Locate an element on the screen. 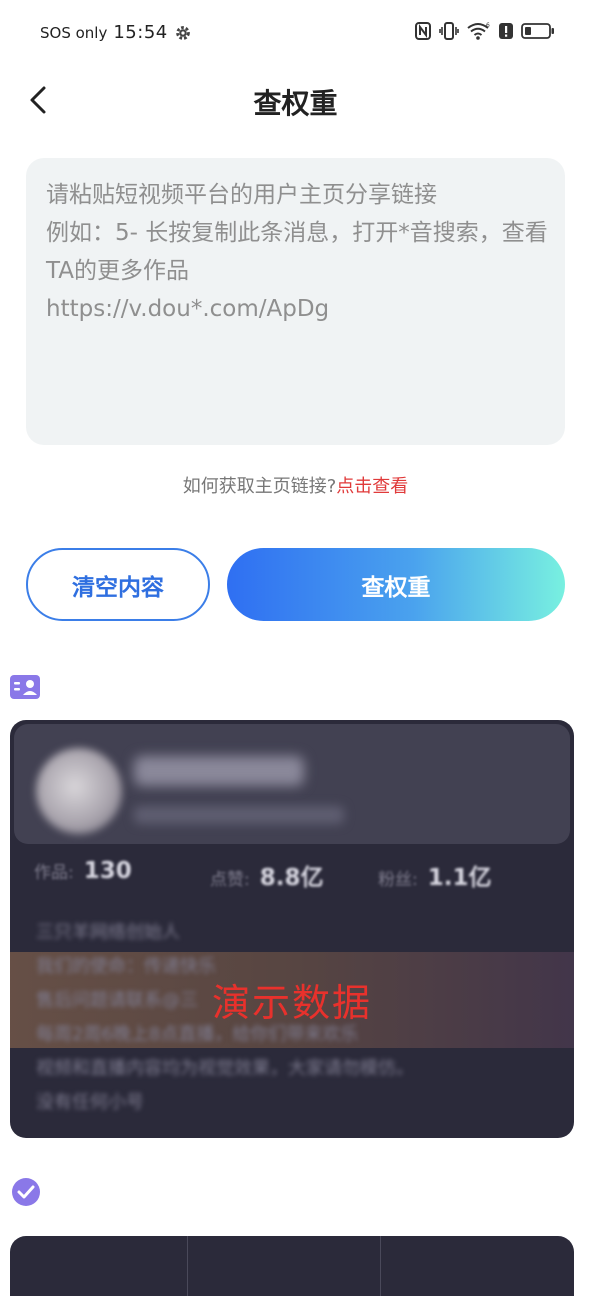 This screenshot has width=591, height=1296. blurred-username is located at coordinates (219, 771).